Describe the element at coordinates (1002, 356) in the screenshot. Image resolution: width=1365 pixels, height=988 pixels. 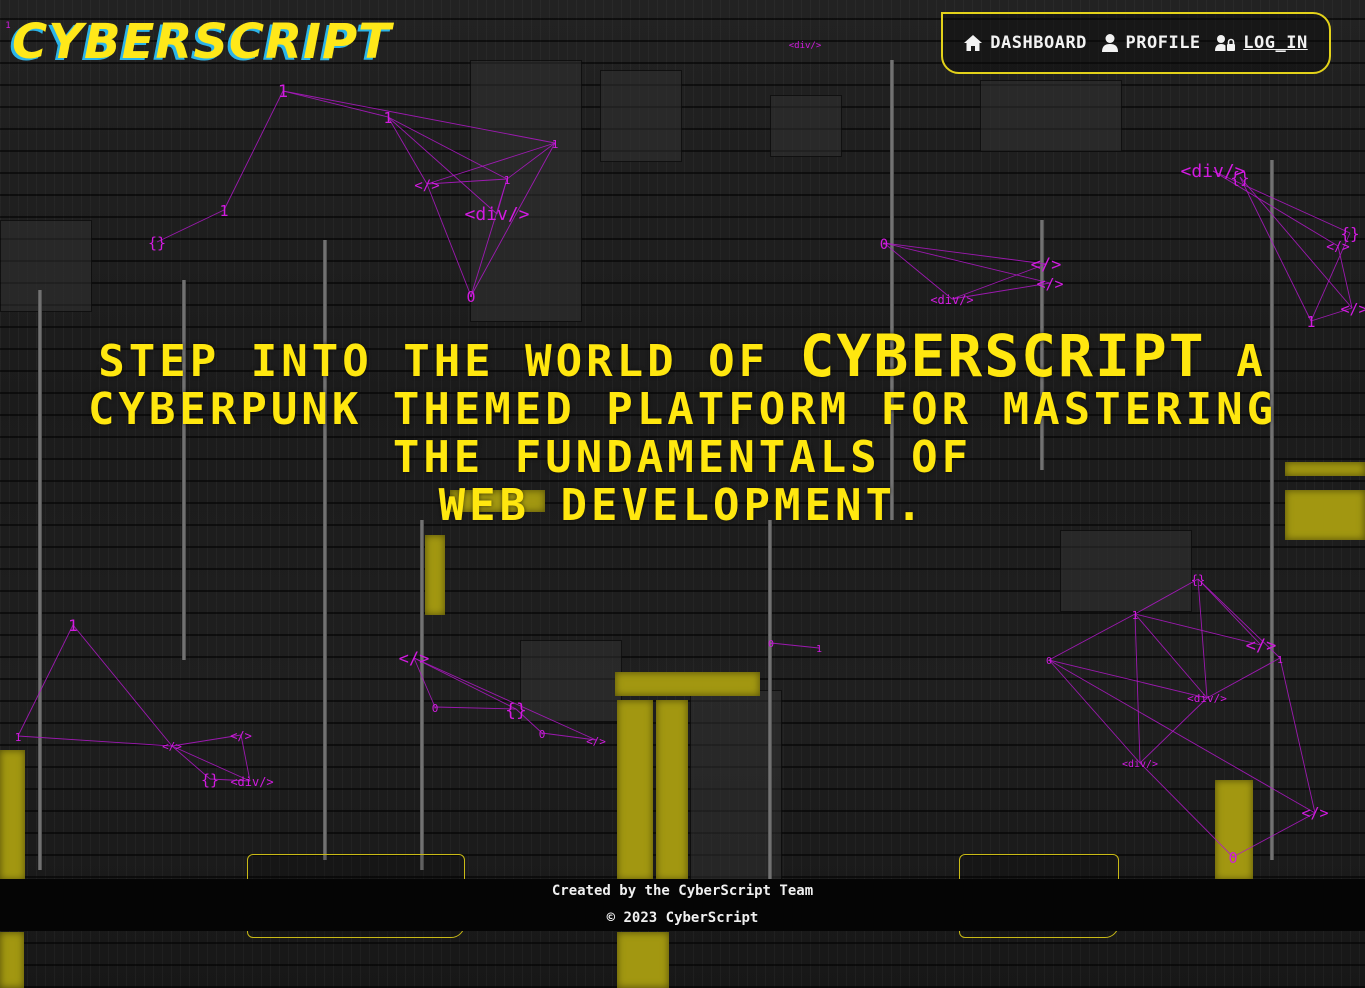
I see `hero-brand: CyberScript` at that location.